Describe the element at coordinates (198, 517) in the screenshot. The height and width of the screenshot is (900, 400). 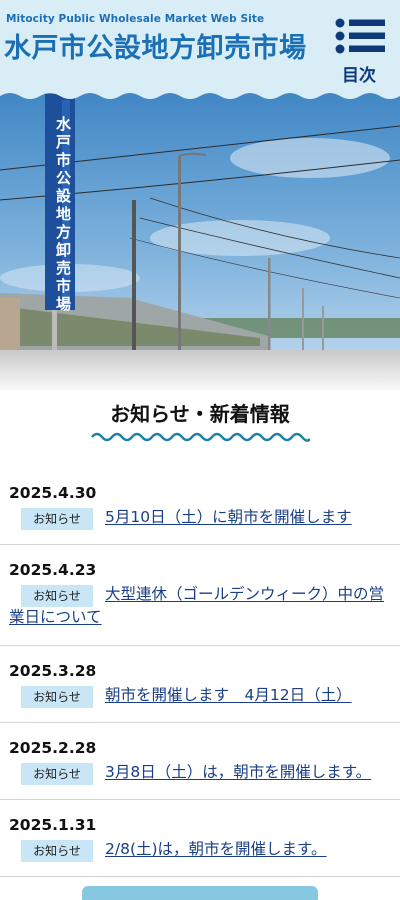
I see `news-link: 5月10日（土）に朝市を開催します` at that location.